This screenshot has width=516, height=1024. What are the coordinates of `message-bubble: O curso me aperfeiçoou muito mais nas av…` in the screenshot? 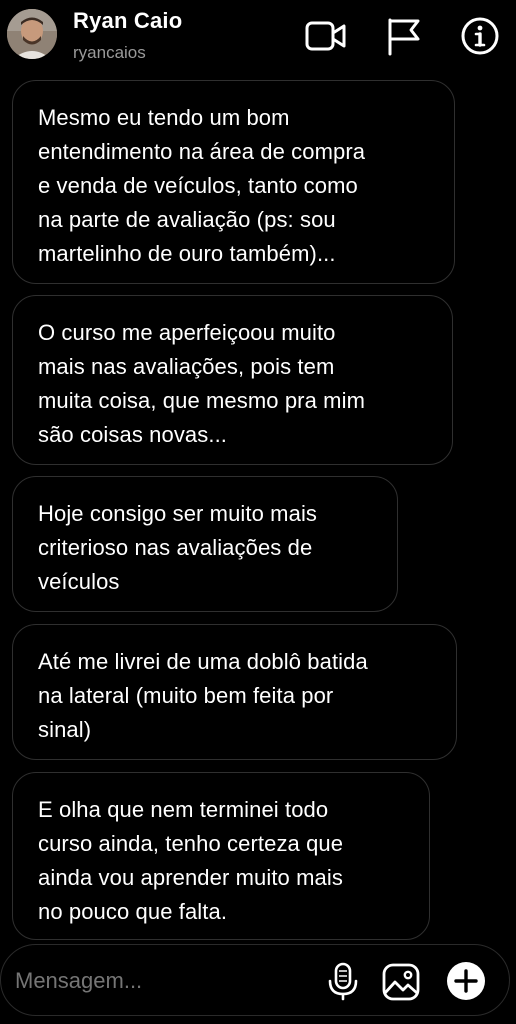 It's located at (232, 380).